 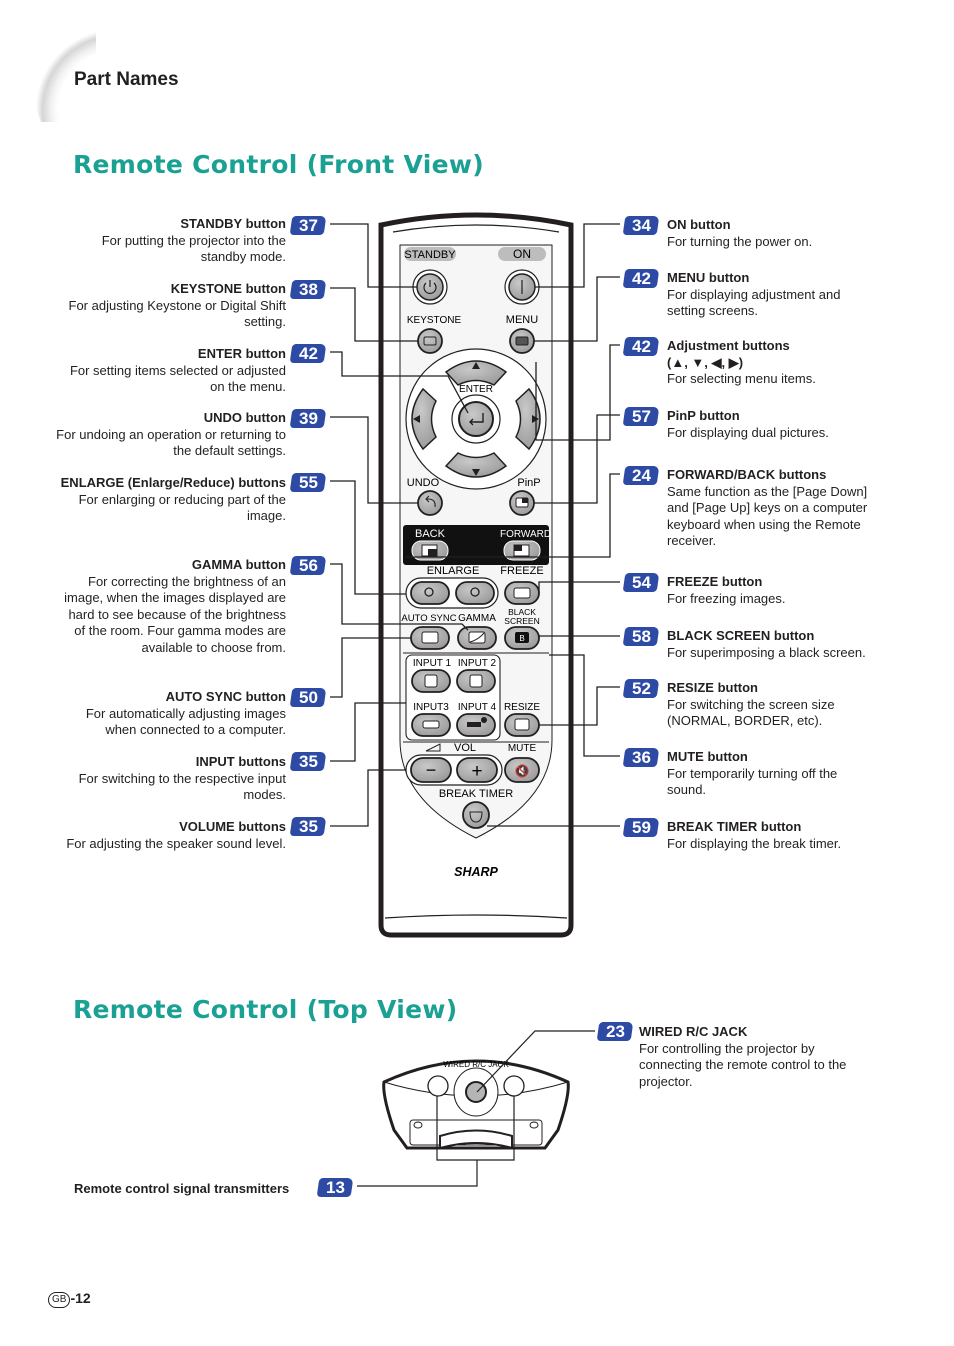 What do you see at coordinates (431, 724) in the screenshot?
I see `input3-icon` at bounding box center [431, 724].